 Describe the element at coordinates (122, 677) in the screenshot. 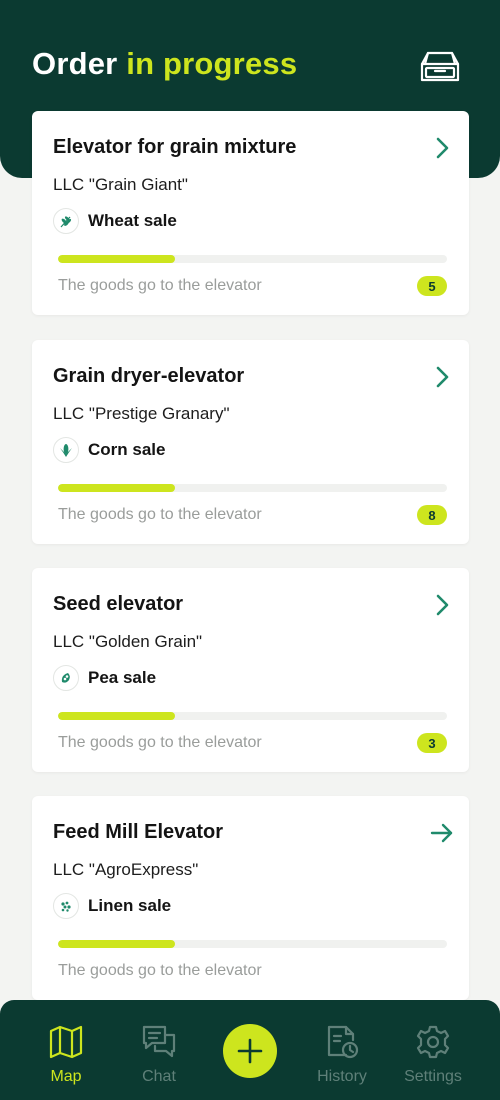

I see `crop-label: Pea sale` at that location.